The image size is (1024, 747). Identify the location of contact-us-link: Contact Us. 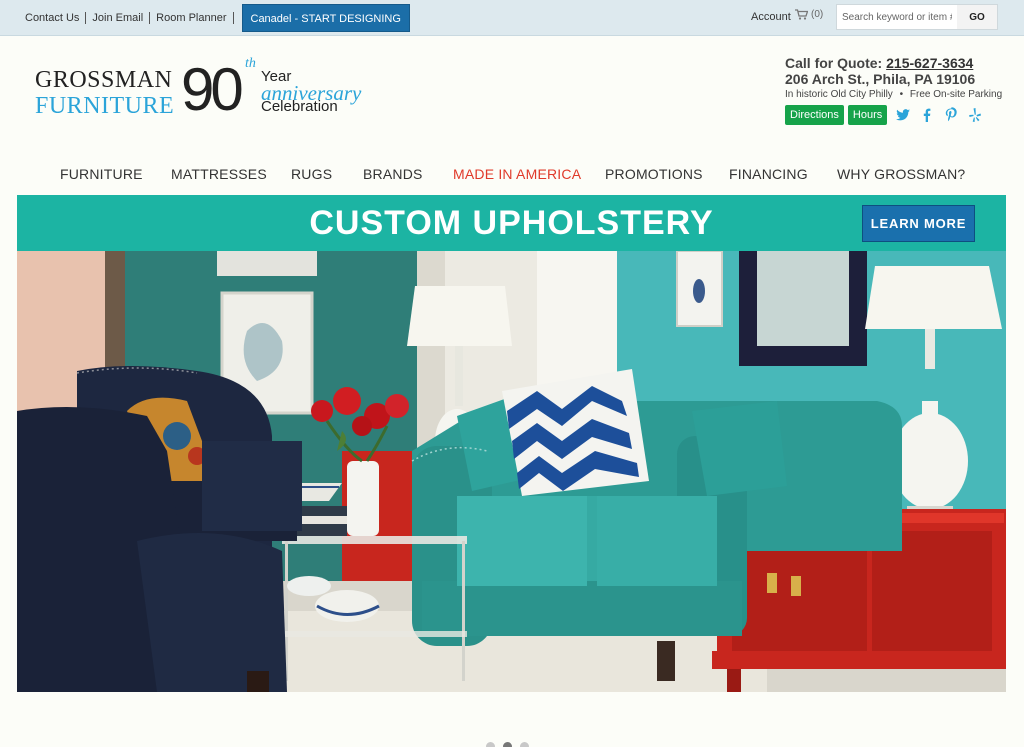
(52, 18).